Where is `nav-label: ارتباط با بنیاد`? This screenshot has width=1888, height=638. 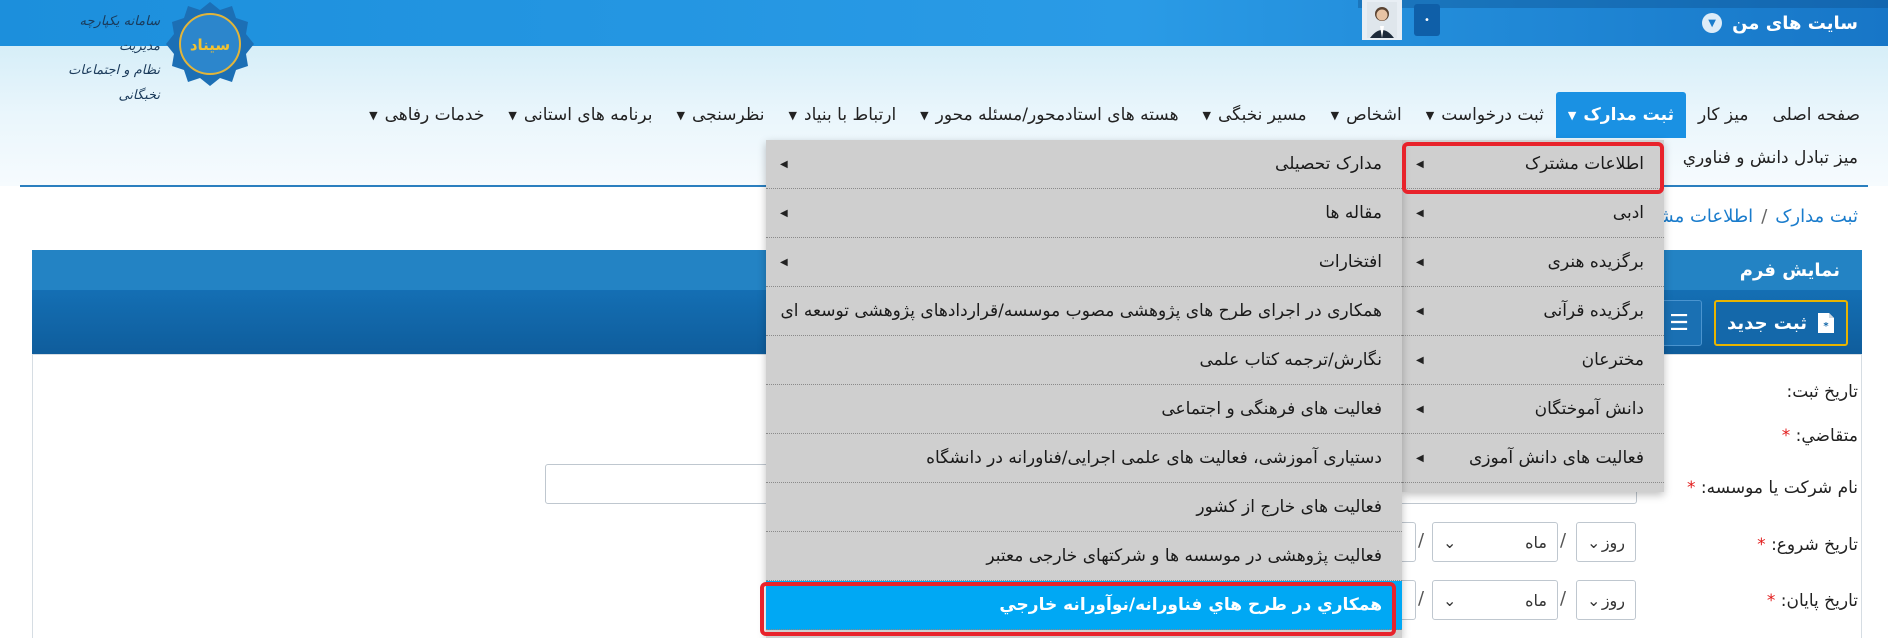
nav-label: ارتباط با بنیاد is located at coordinates (850, 115).